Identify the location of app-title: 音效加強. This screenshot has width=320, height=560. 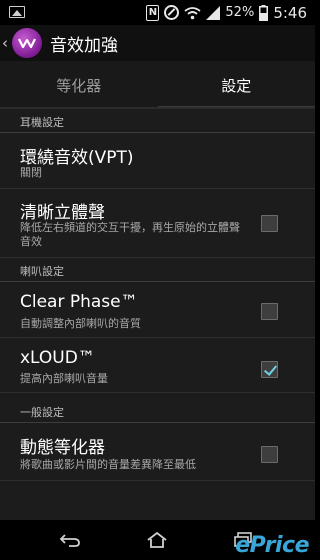
(84, 45).